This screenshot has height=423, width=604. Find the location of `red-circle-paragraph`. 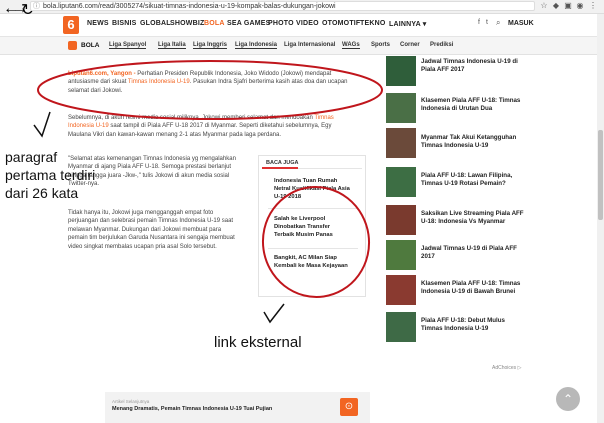

red-circle-paragraph is located at coordinates (210, 90).